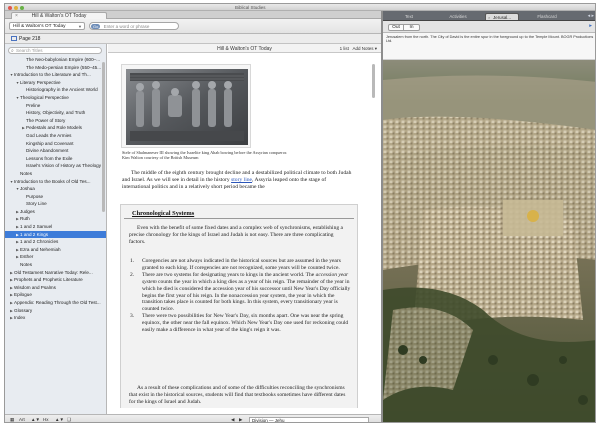  Describe the element at coordinates (55, 234) in the screenshot. I see `sidebar-item: ▶1 and 2 Kings` at that location.